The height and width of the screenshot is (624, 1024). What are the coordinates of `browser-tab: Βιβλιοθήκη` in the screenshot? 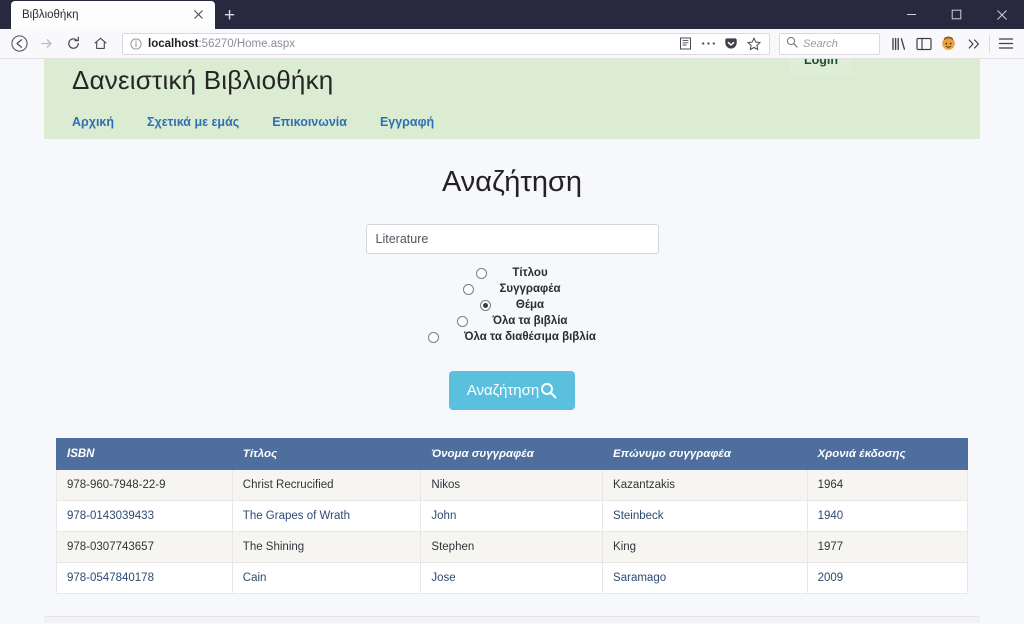 It's located at (113, 15).